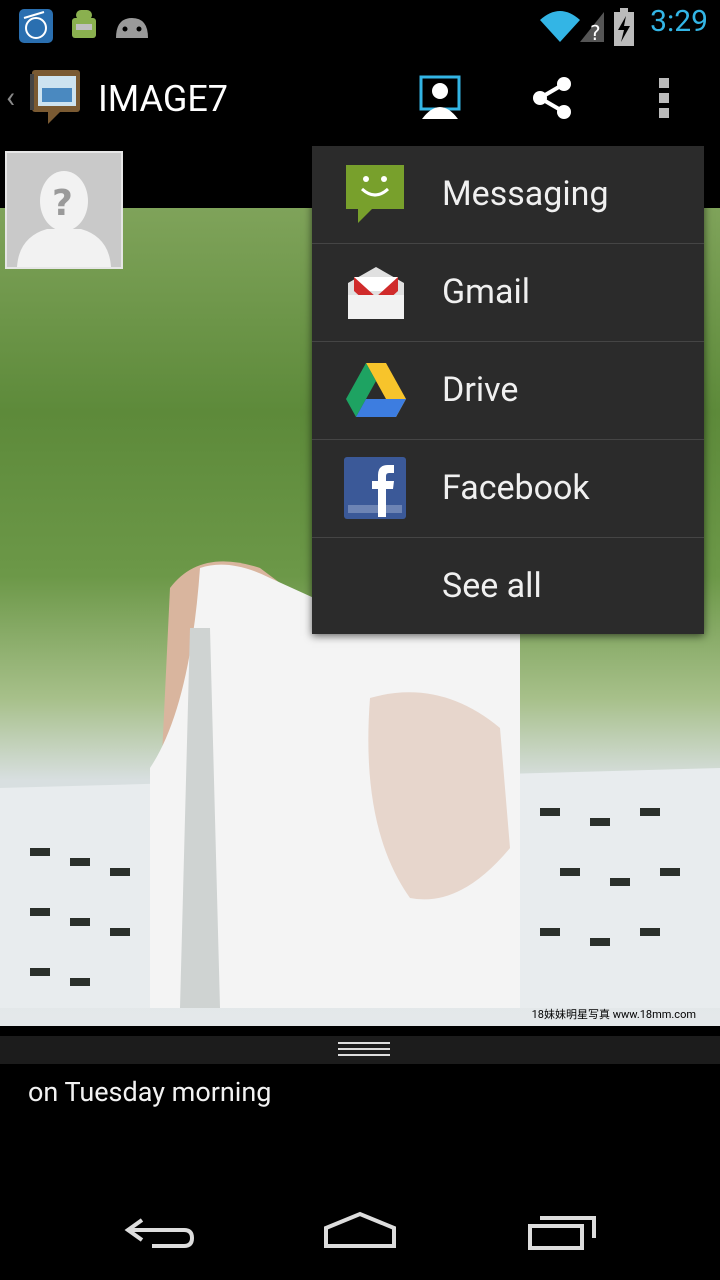  I want to click on details-drawer-handle, so click(360, 1050).